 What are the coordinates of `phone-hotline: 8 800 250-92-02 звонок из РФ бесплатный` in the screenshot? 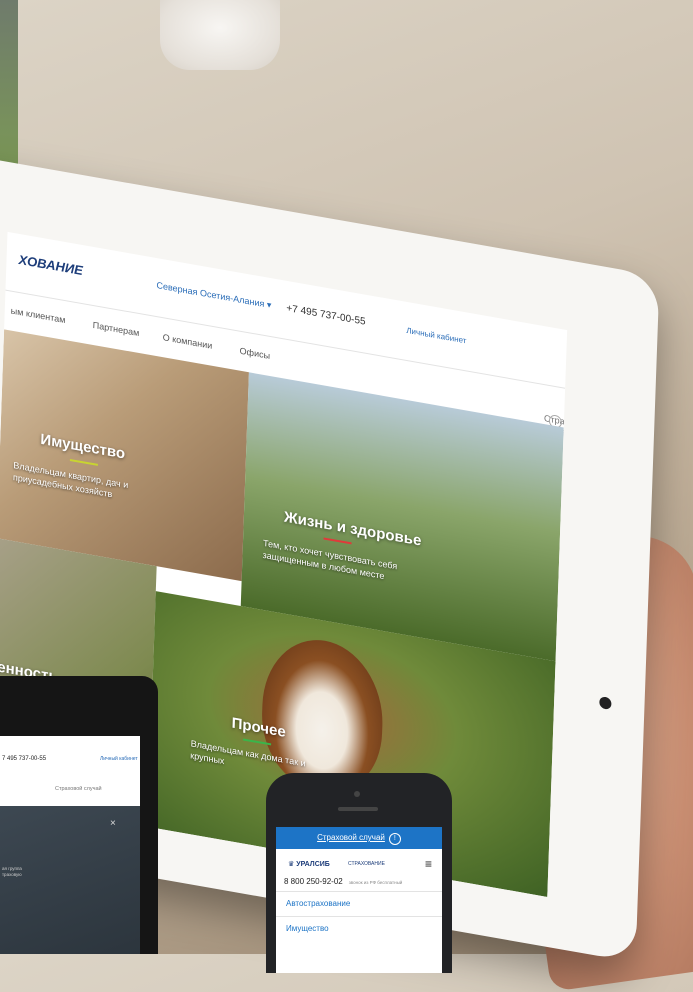 It's located at (359, 884).